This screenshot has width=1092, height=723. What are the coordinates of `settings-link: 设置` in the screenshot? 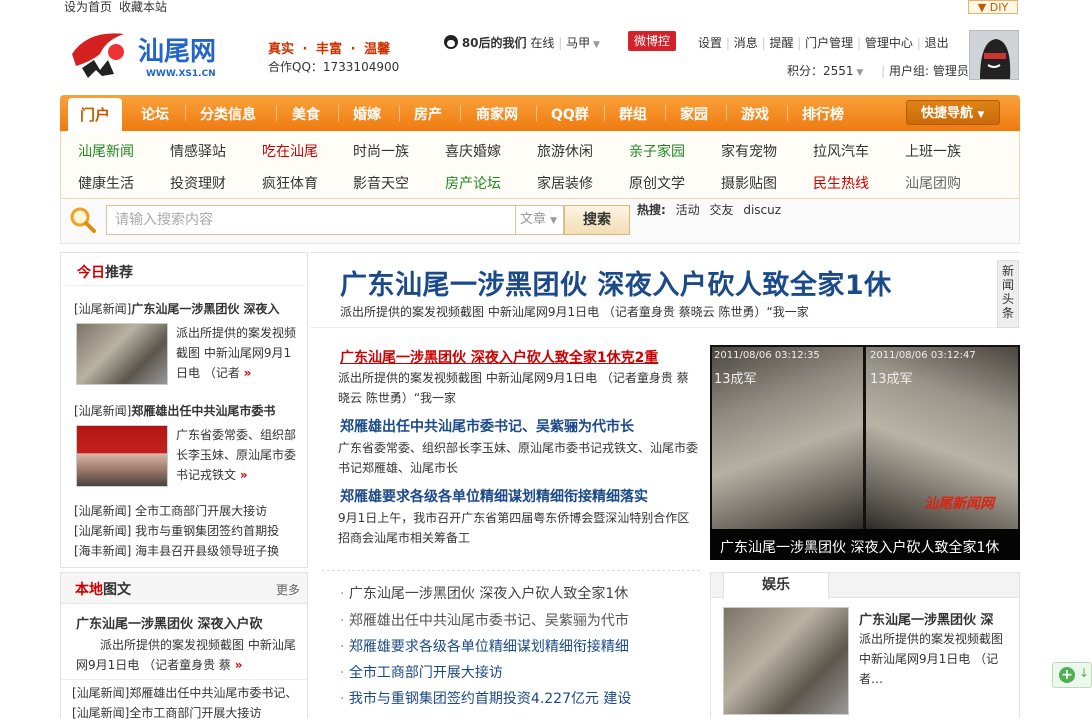 It's located at (710, 43).